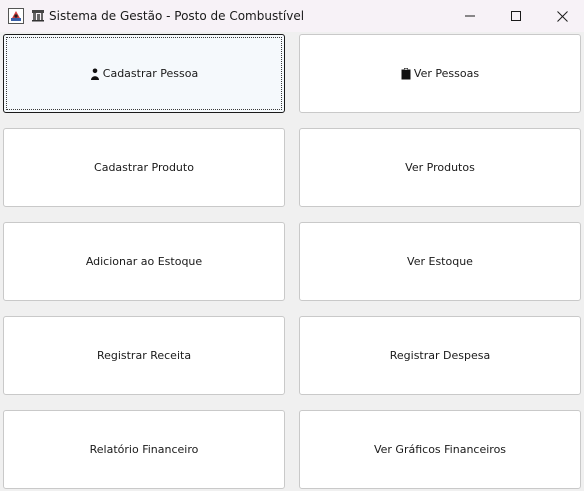 This screenshot has width=584, height=491. What do you see at coordinates (446, 73) in the screenshot?
I see `ver-pessoas-label: Ver Pessoas` at bounding box center [446, 73].